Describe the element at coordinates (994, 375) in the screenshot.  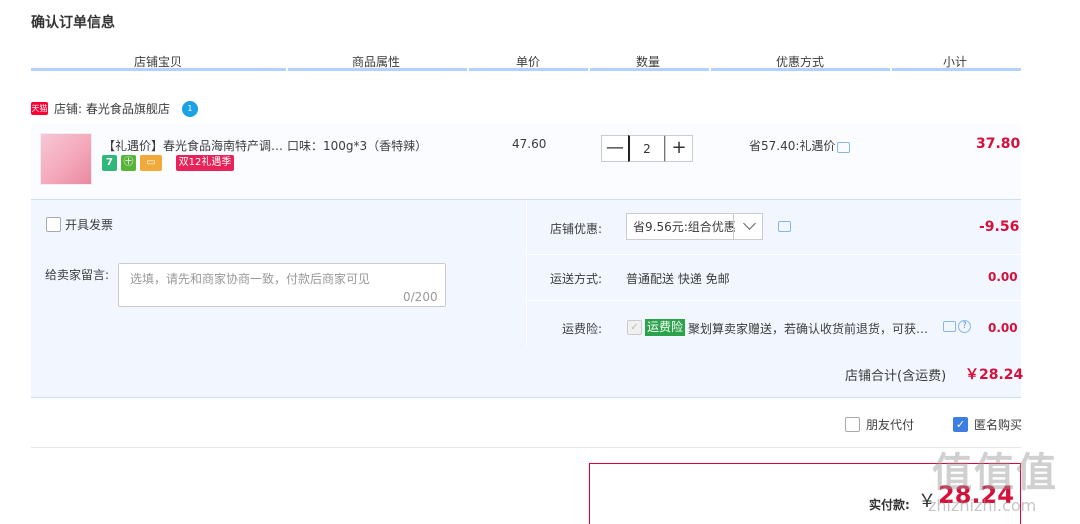
I see `shop-total-amount: ￥28.24` at that location.